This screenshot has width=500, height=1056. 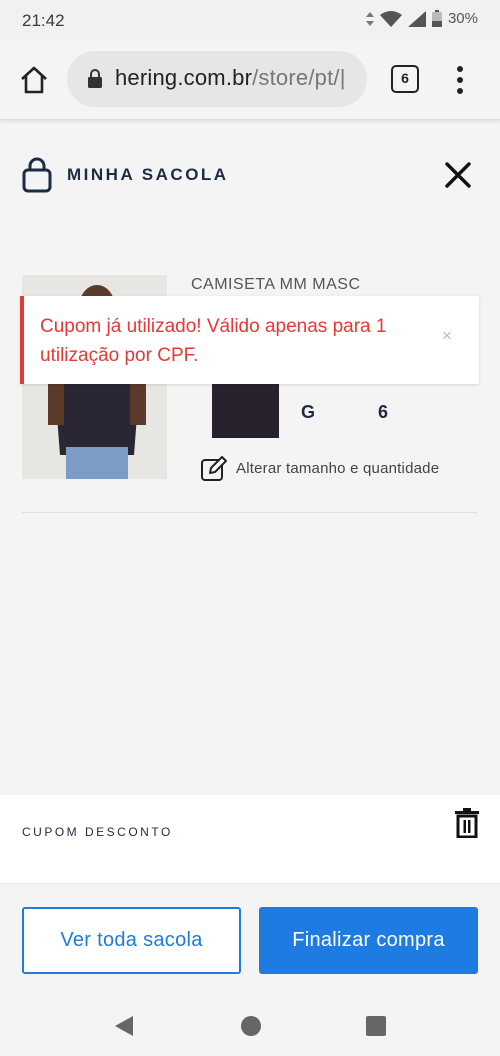 What do you see at coordinates (460, 80) in the screenshot?
I see `more-vert-icon` at bounding box center [460, 80].